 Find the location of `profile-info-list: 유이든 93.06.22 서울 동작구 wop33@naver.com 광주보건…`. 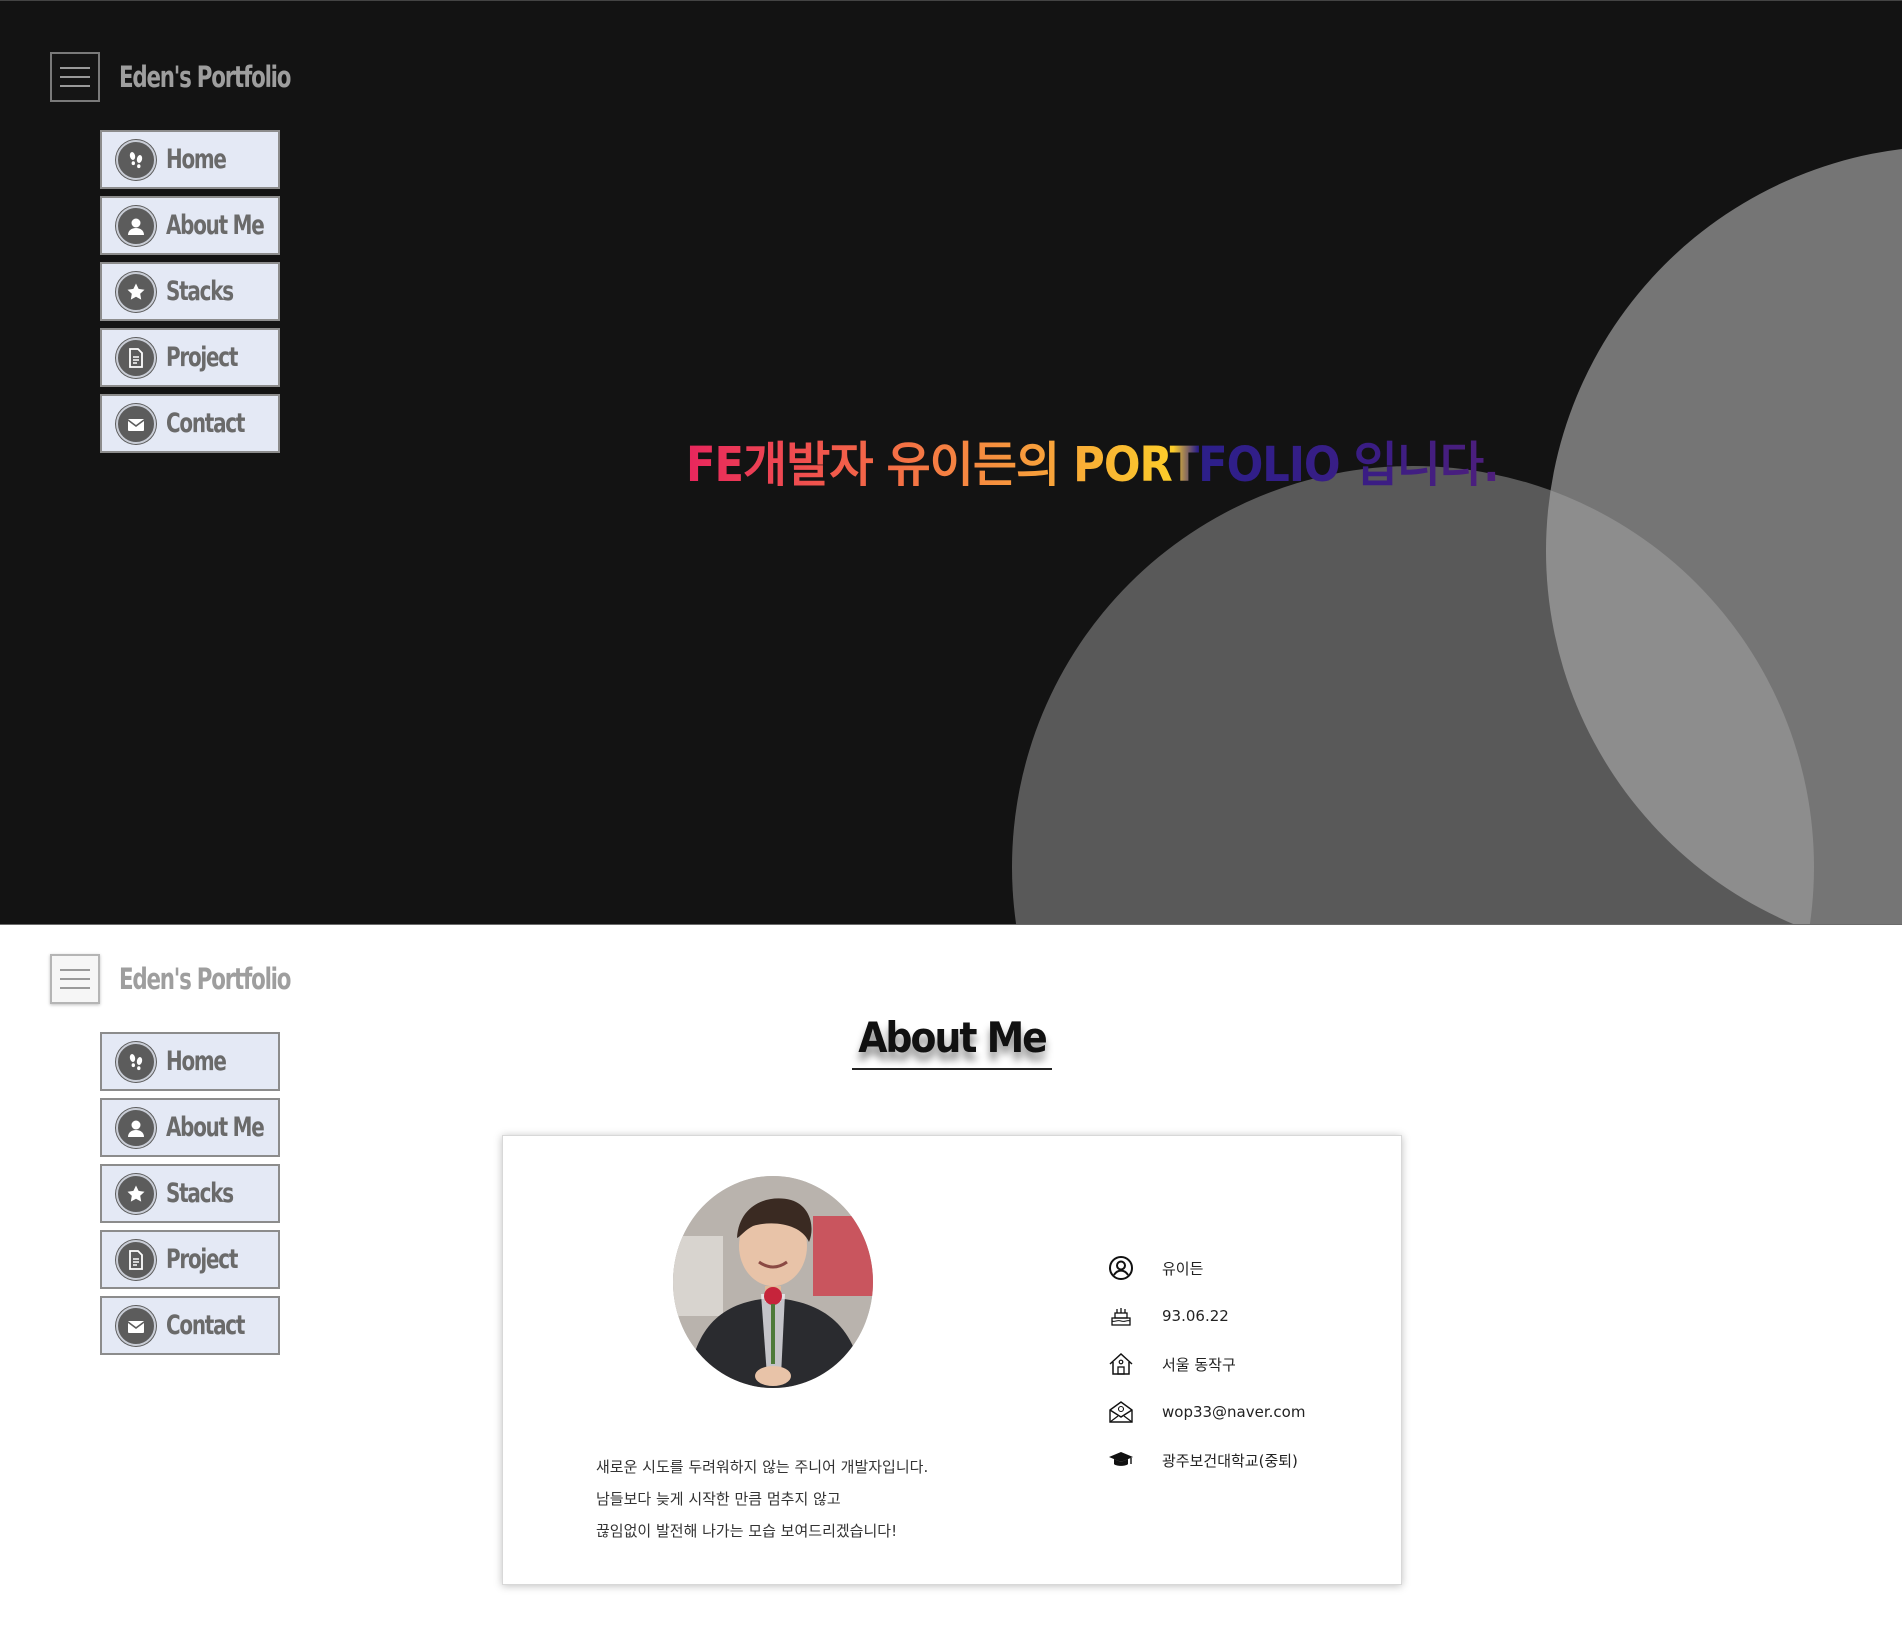

profile-info-list: 유이든 93.06.22 서울 동작구 wop33@naver.com 광주보건… is located at coordinates (1238, 1364).